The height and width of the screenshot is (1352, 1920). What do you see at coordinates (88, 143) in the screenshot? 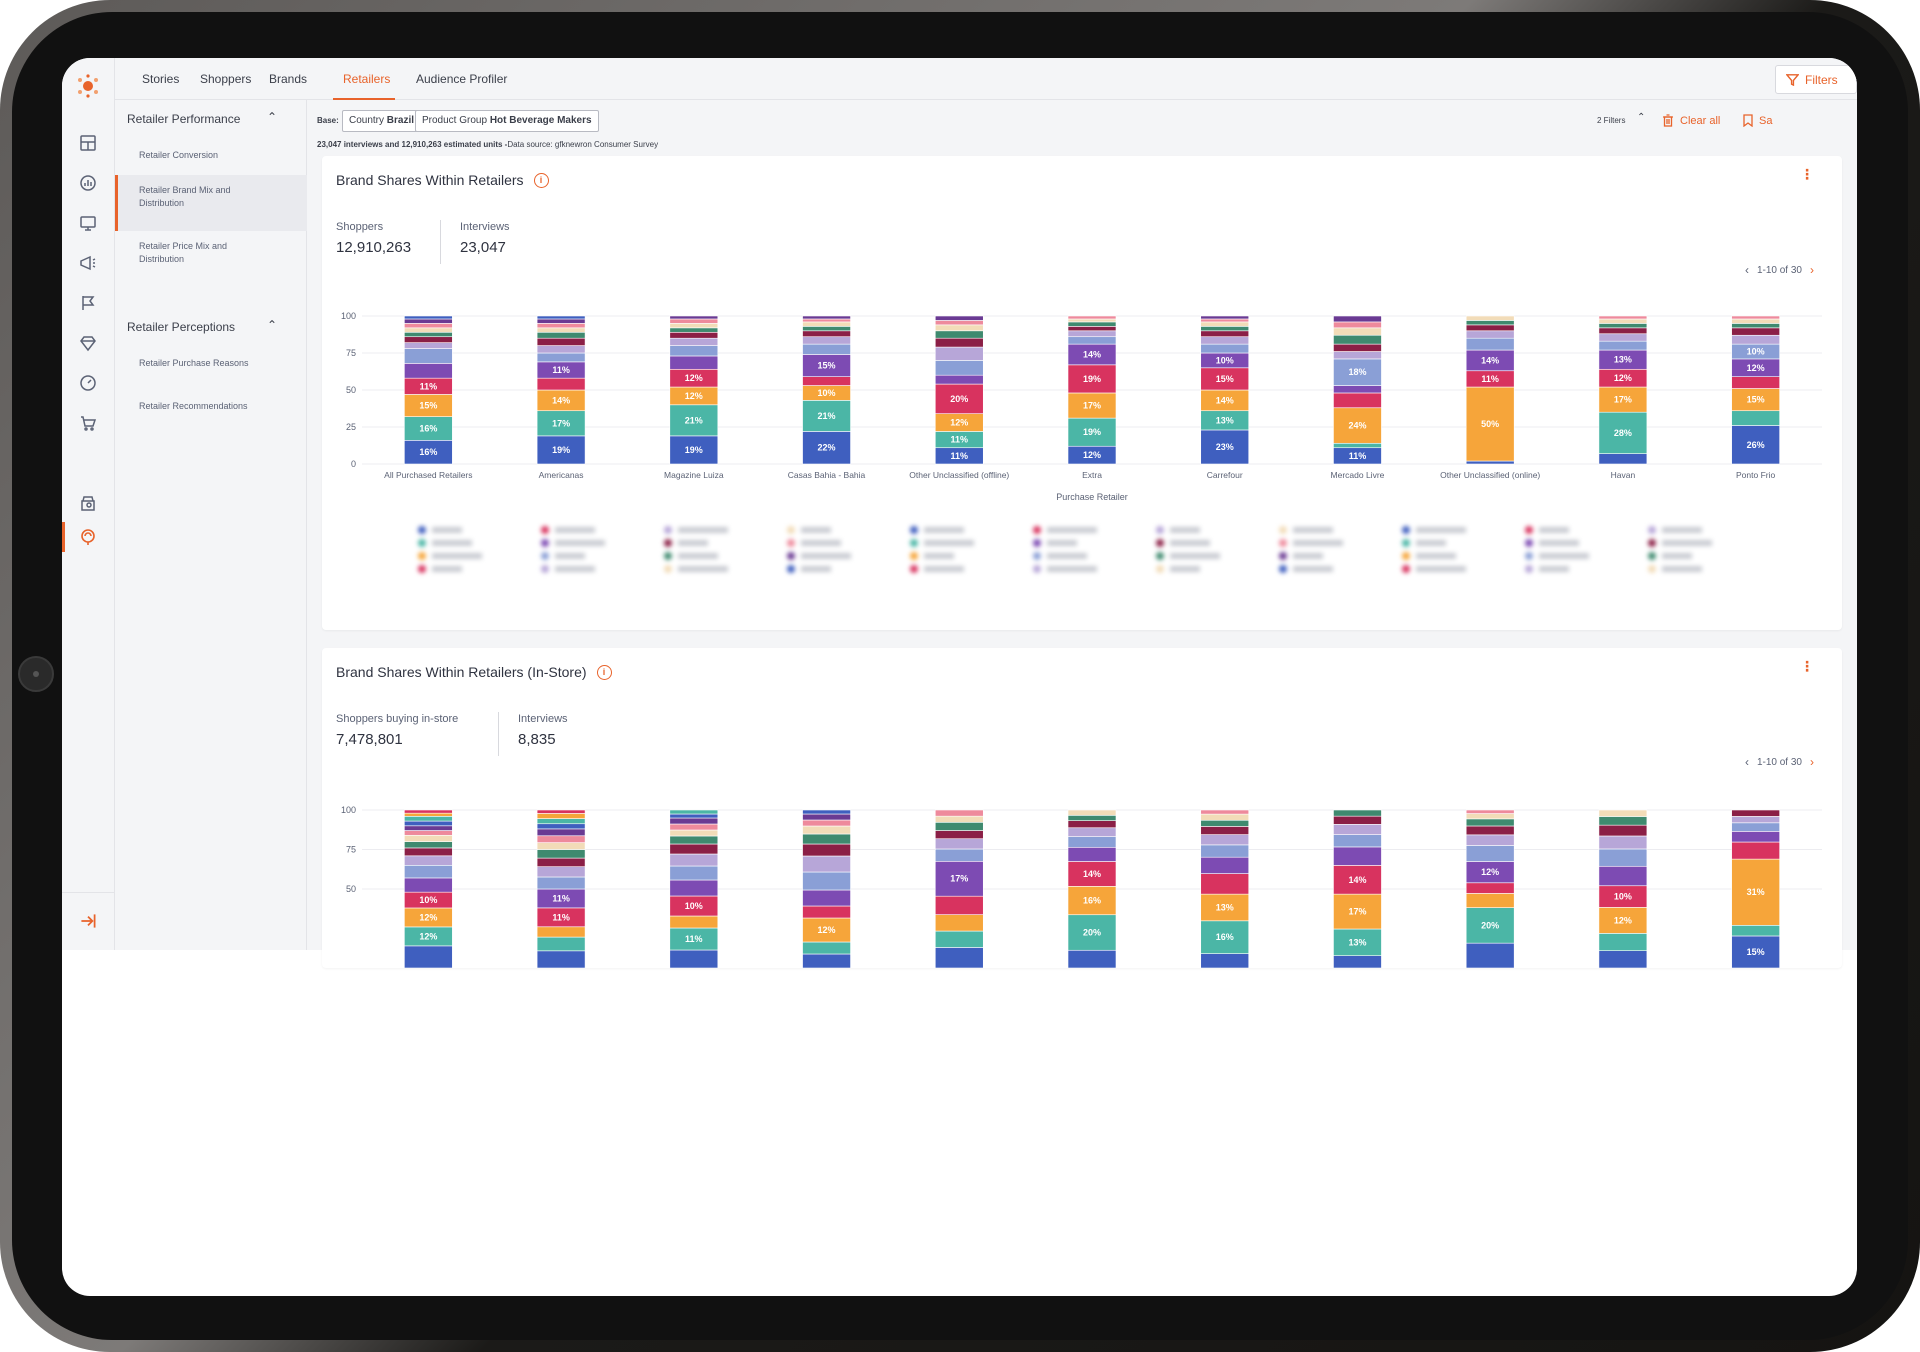
I see `dashboard-icon` at bounding box center [88, 143].